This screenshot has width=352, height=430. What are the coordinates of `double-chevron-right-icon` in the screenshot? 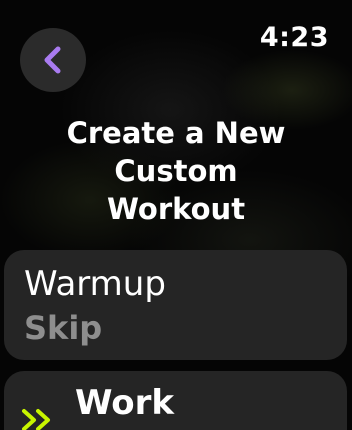 It's located at (40, 418).